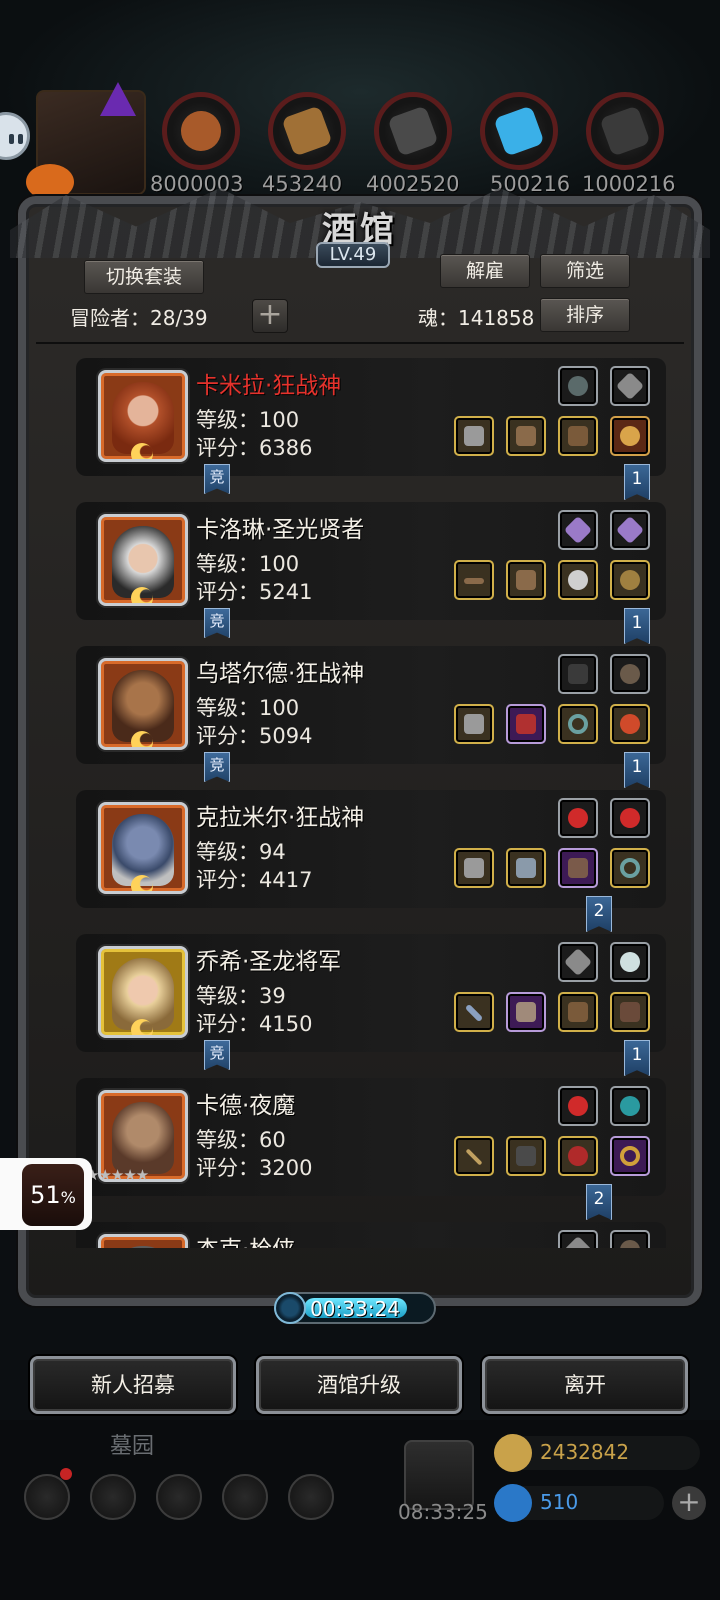 The width and height of the screenshot is (720, 1600). What do you see at coordinates (117, 1175) in the screenshot?
I see `star-rating: ★★★★★` at bounding box center [117, 1175].